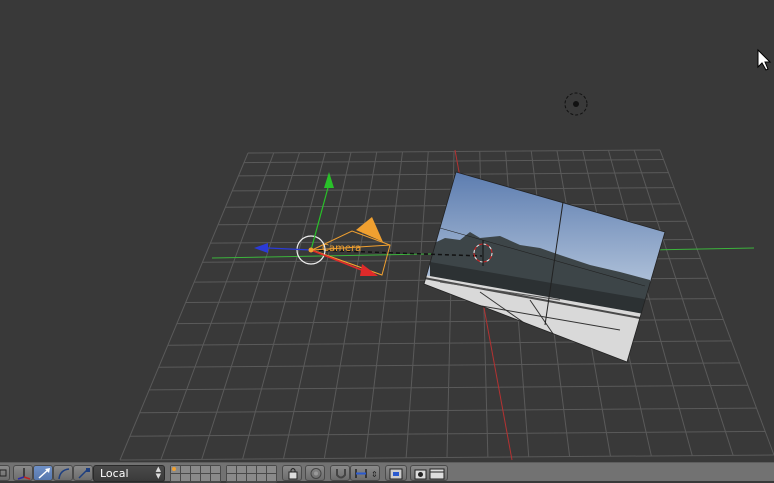 The width and height of the screenshot is (774, 483). I want to click on proportional-edit-icon, so click(315, 473).